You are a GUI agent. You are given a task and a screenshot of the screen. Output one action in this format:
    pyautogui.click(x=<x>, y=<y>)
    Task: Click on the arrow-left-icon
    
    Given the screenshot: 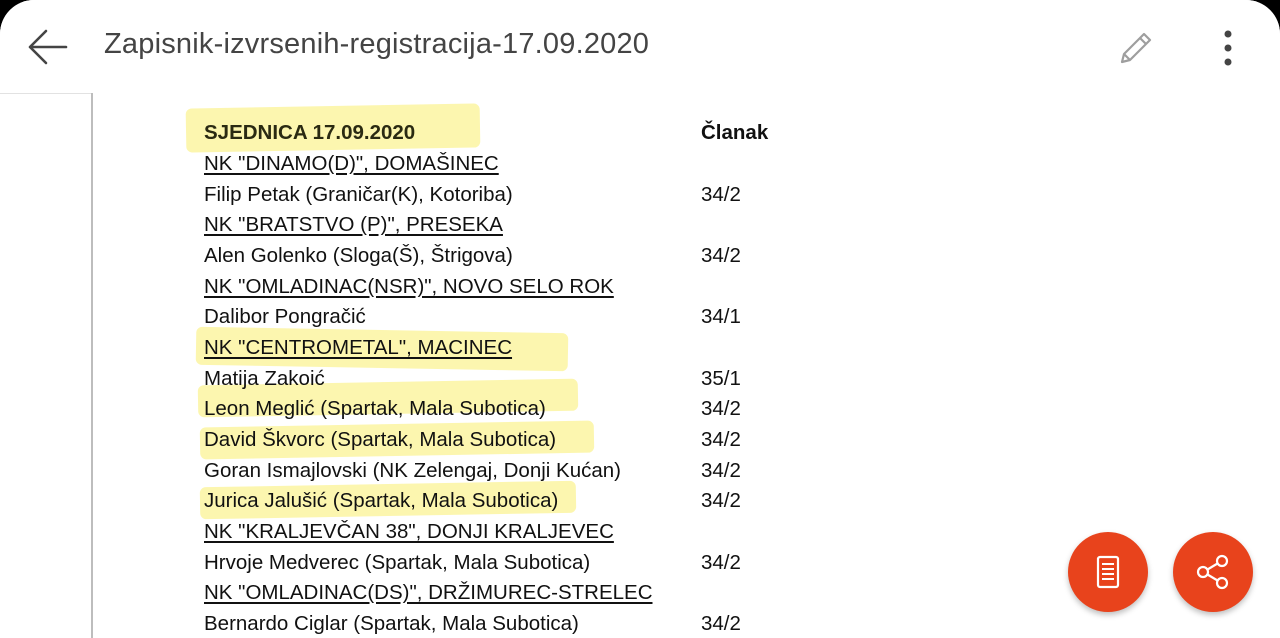 What is the action you would take?
    pyautogui.click(x=47, y=47)
    